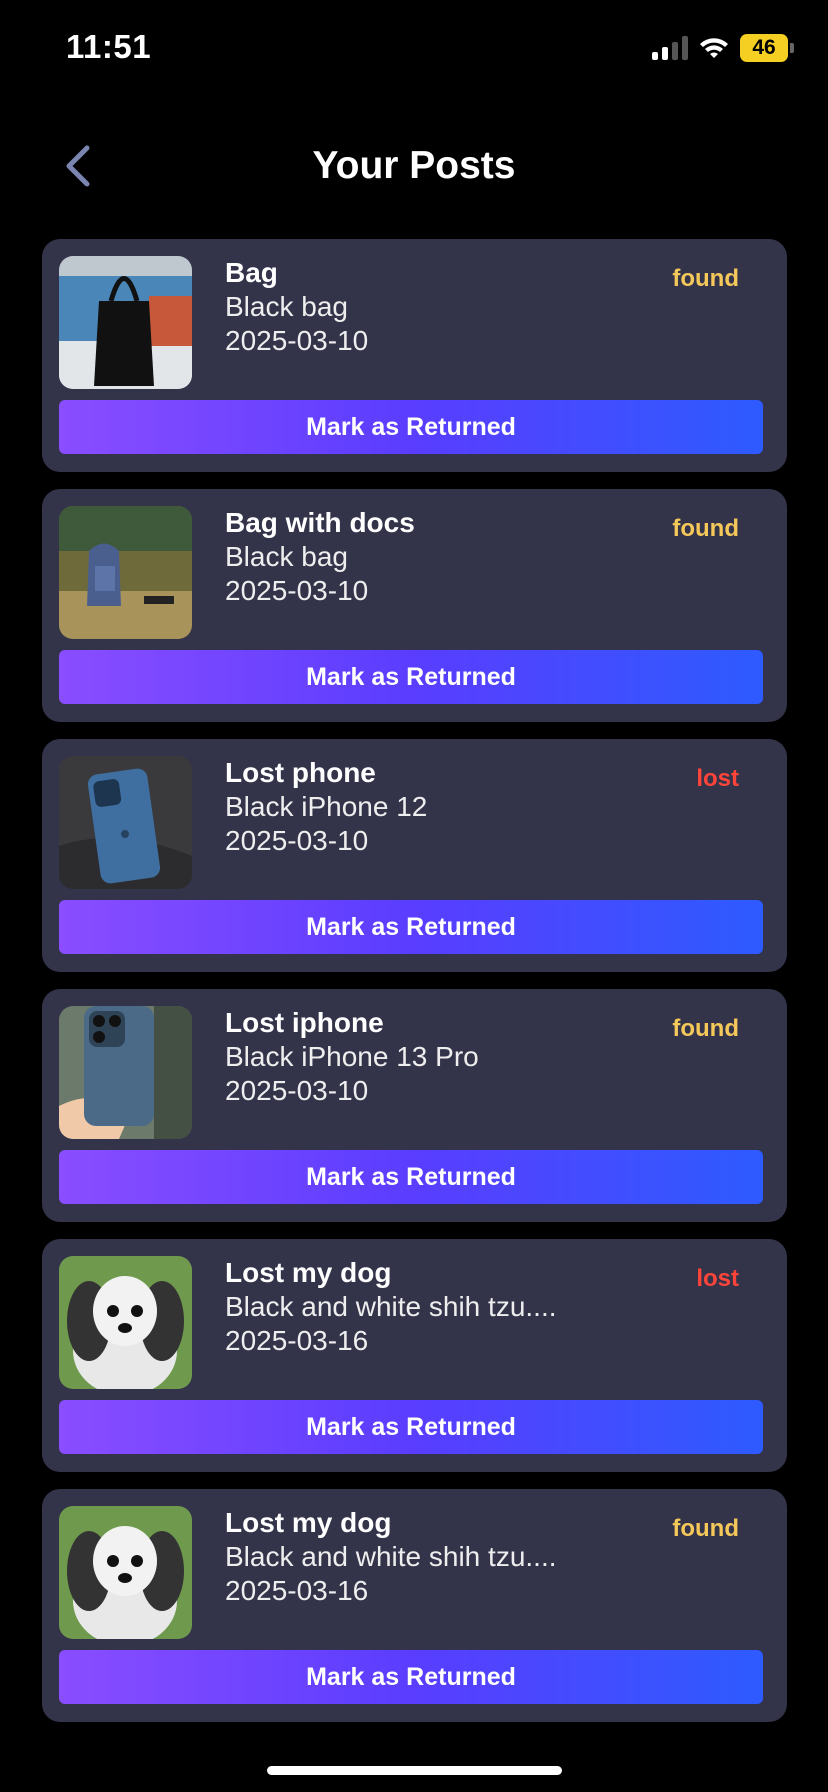 This screenshot has width=828, height=1792. What do you see at coordinates (251, 272) in the screenshot?
I see `post-title: Bag` at bounding box center [251, 272].